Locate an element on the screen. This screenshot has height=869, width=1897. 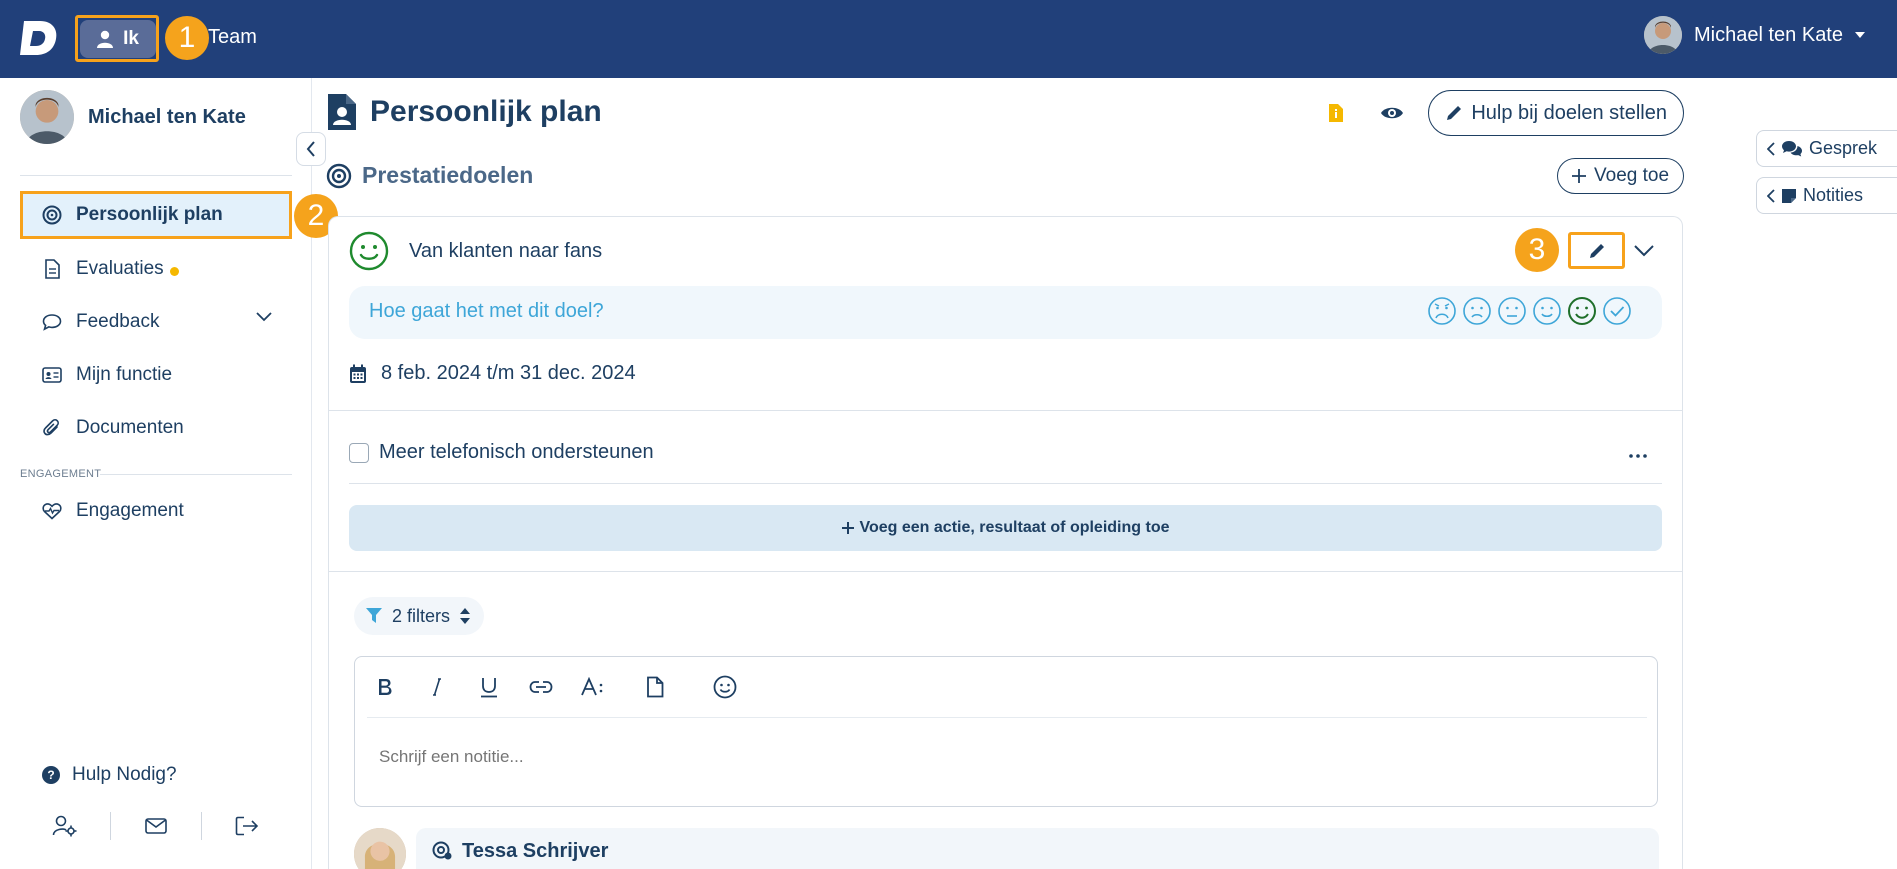
logout-button is located at coordinates (247, 826).